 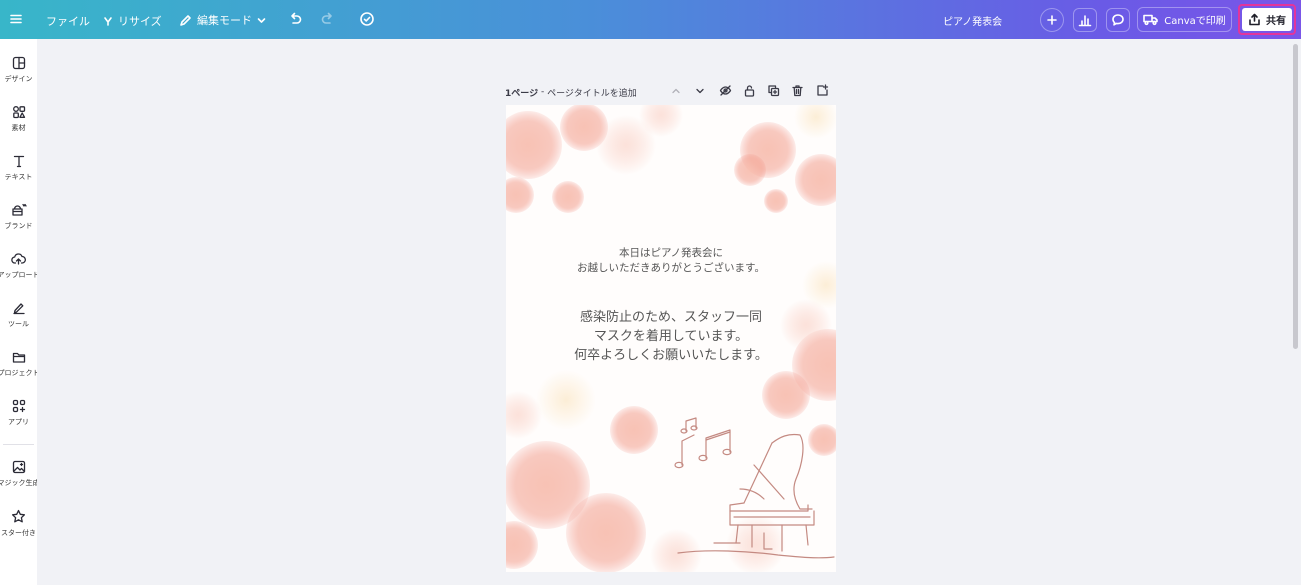 I want to click on duplicate-icon, so click(x=773, y=92).